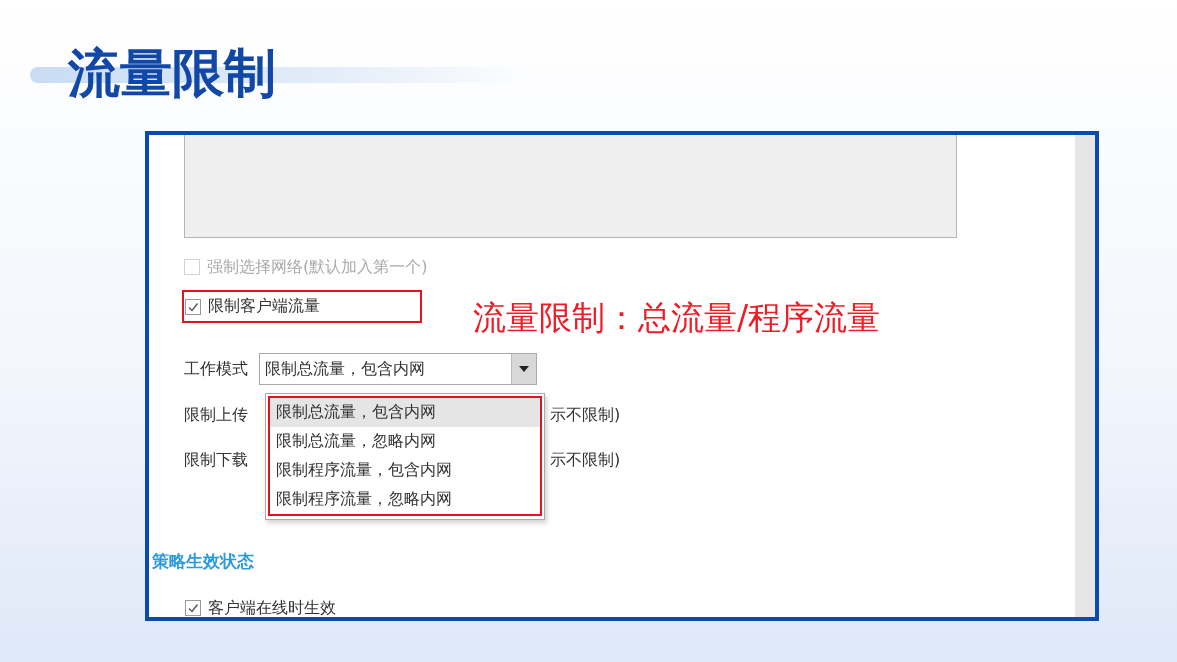 The height and width of the screenshot is (662, 1177). I want to click on dropdown-select: 限制总流量，包含内网, so click(398, 369).